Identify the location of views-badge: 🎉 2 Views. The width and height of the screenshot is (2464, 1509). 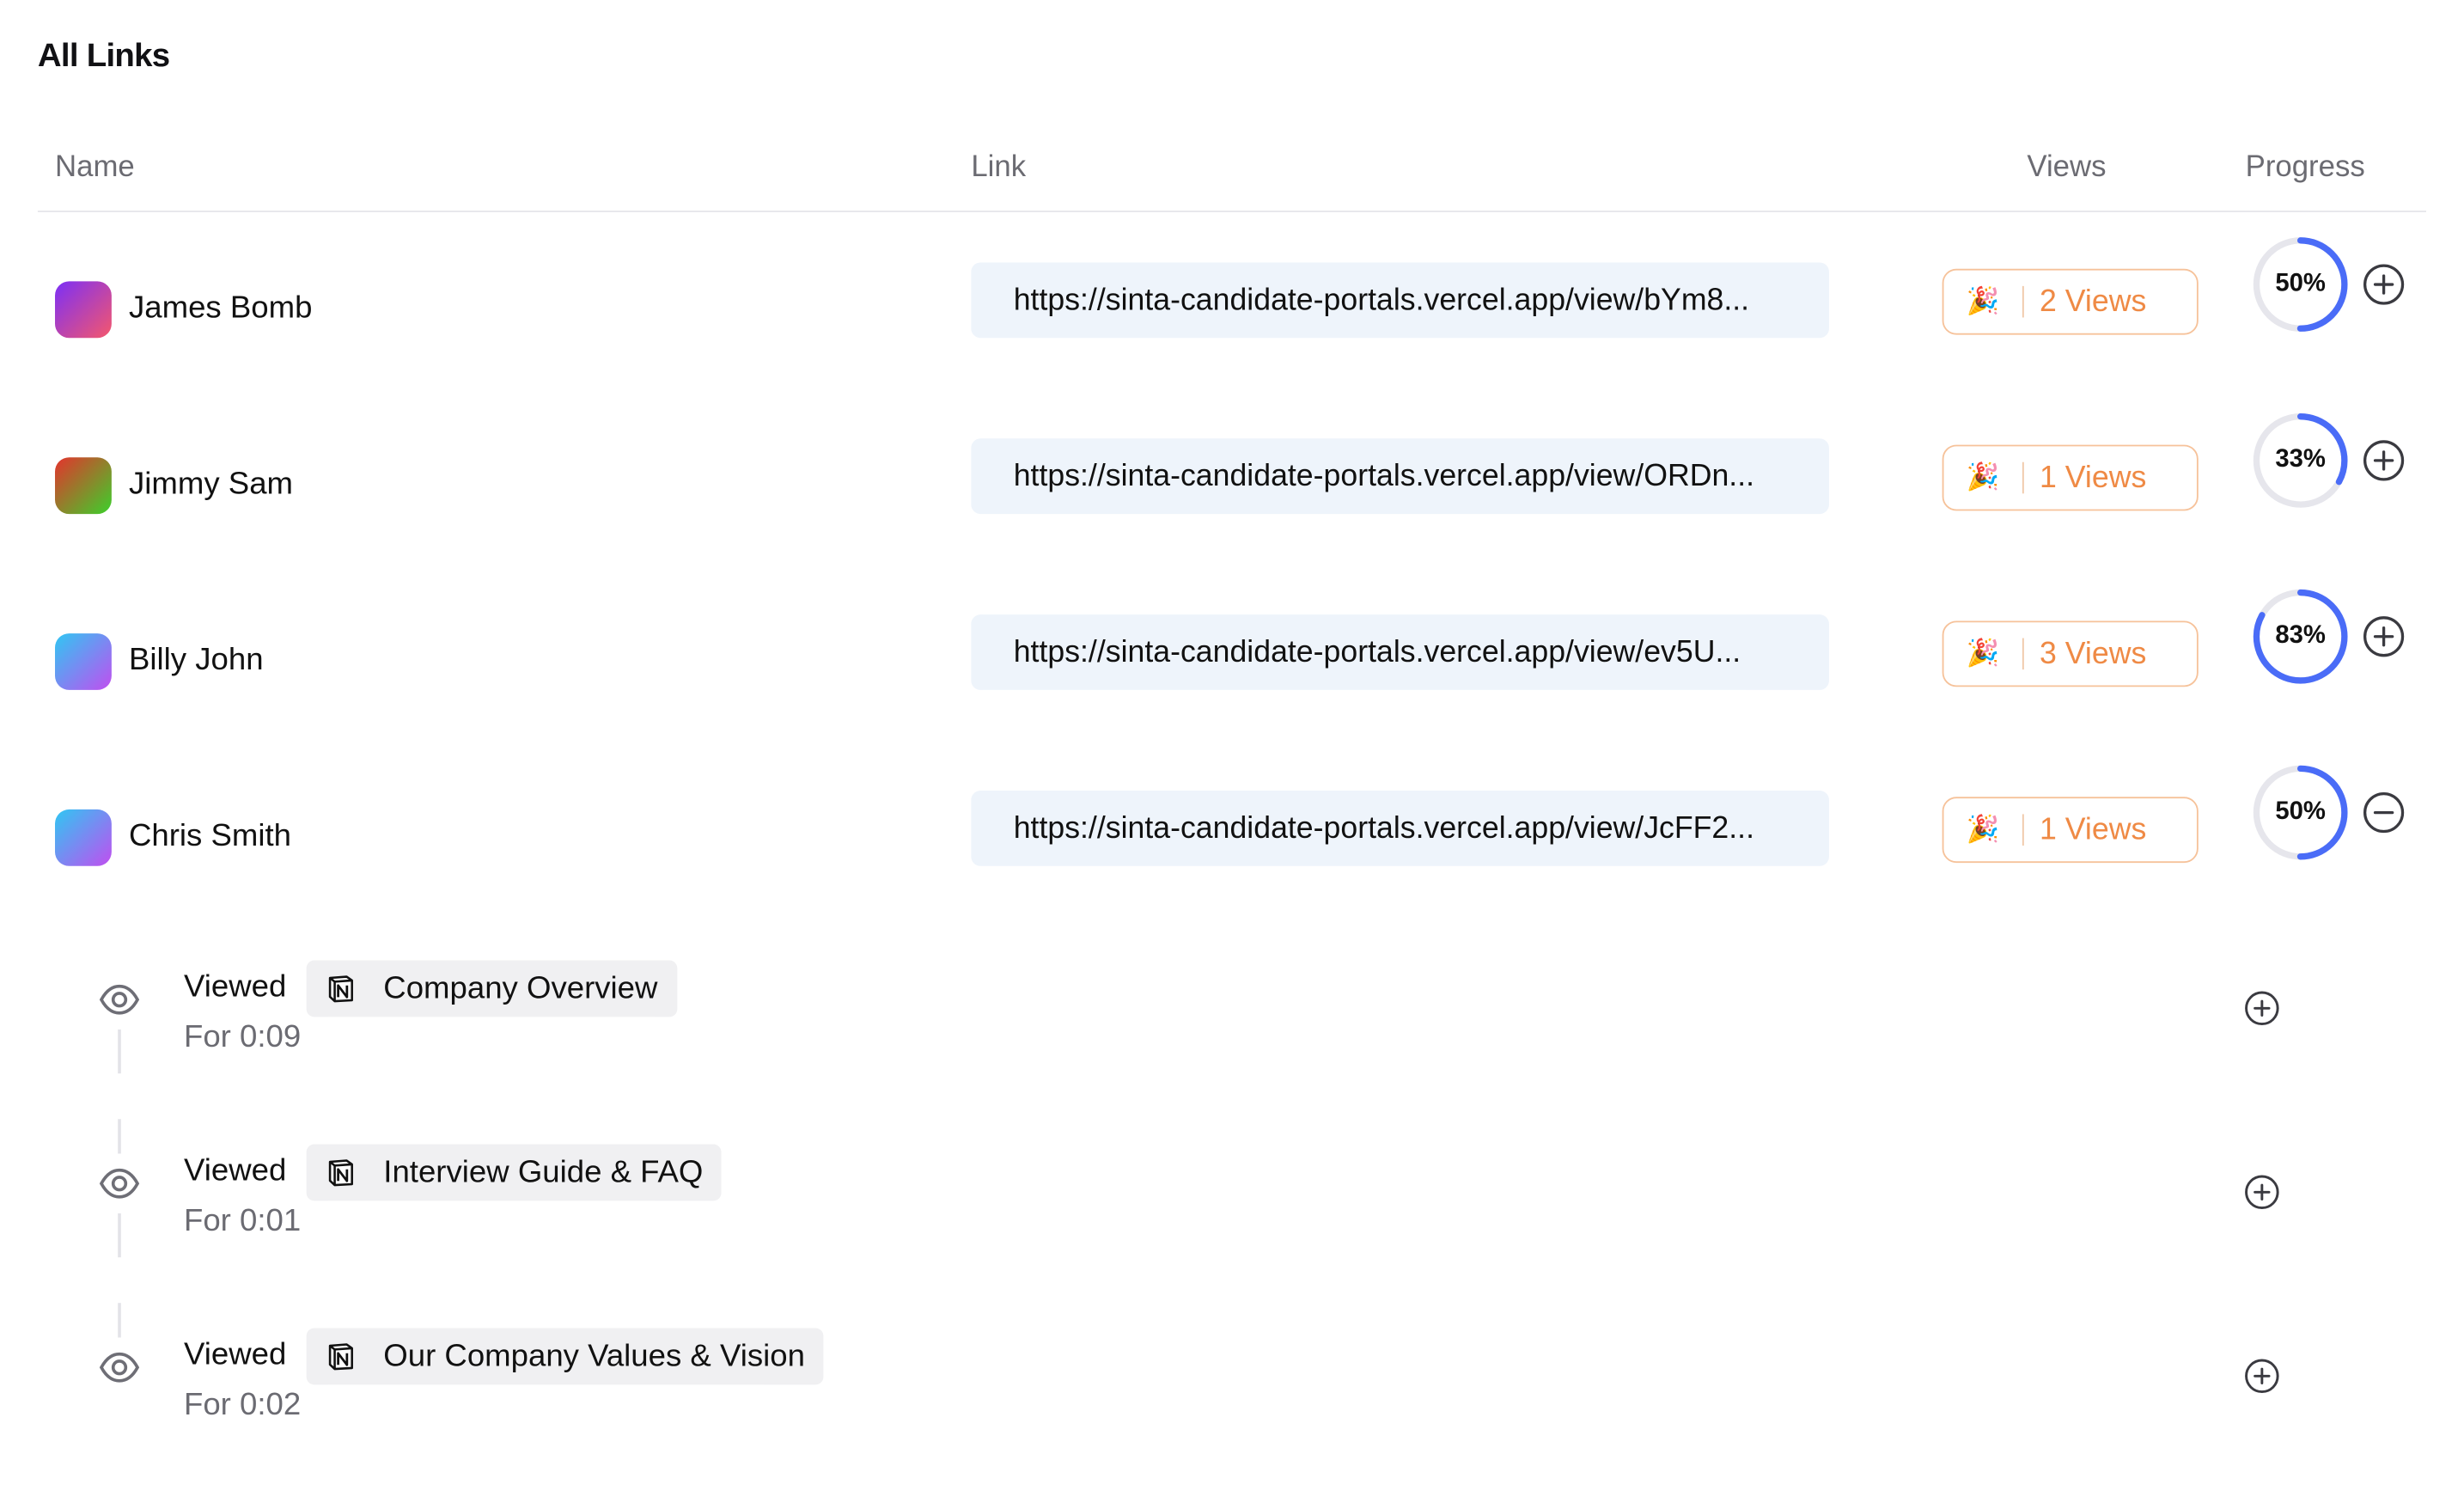
(2070, 301).